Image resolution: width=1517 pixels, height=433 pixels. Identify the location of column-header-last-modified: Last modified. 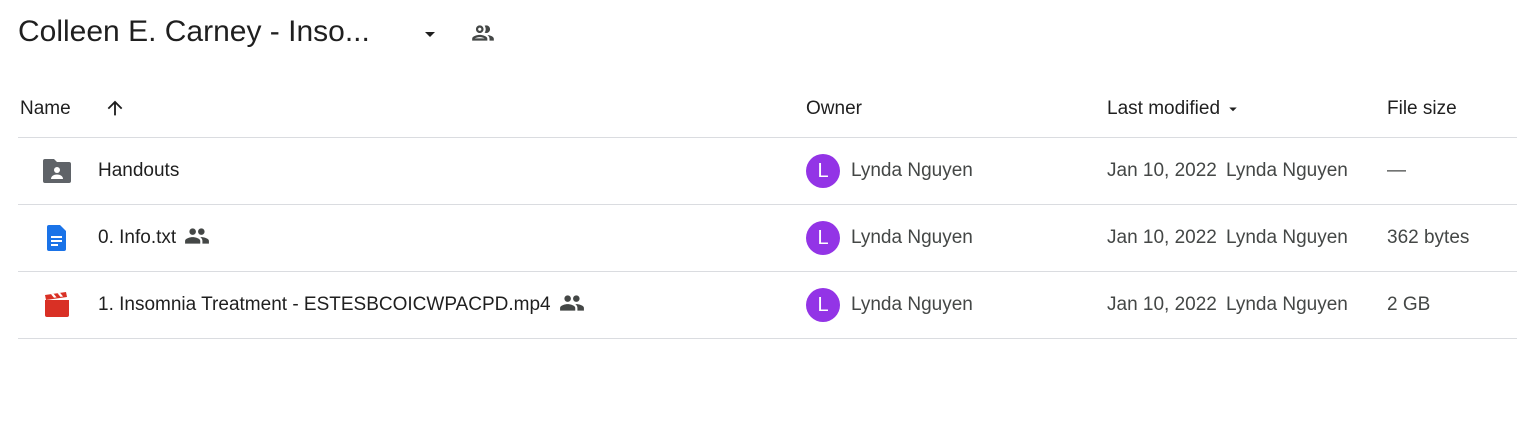
(1174, 108).